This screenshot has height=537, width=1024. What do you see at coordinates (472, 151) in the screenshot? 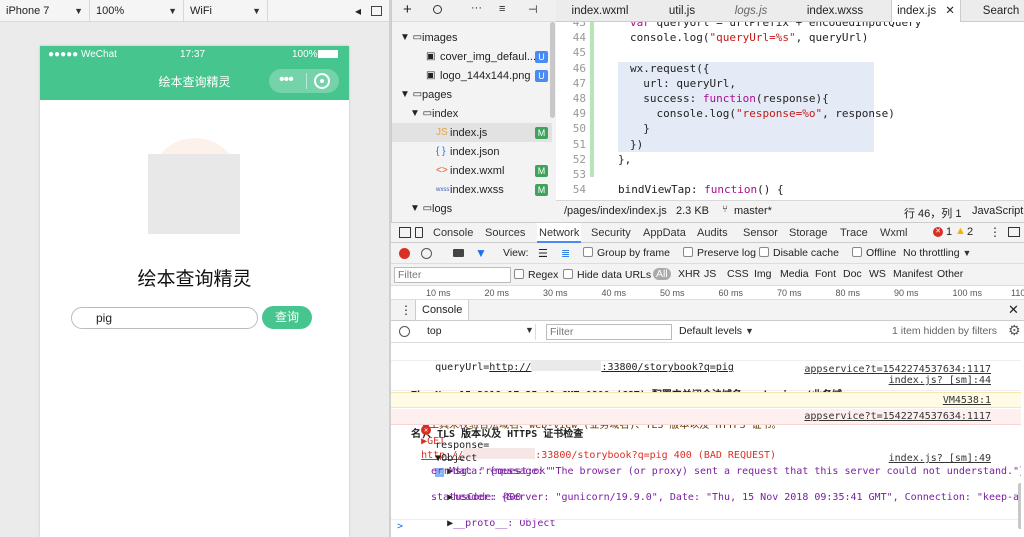
I see `tree-item: { } index.json` at bounding box center [472, 151].